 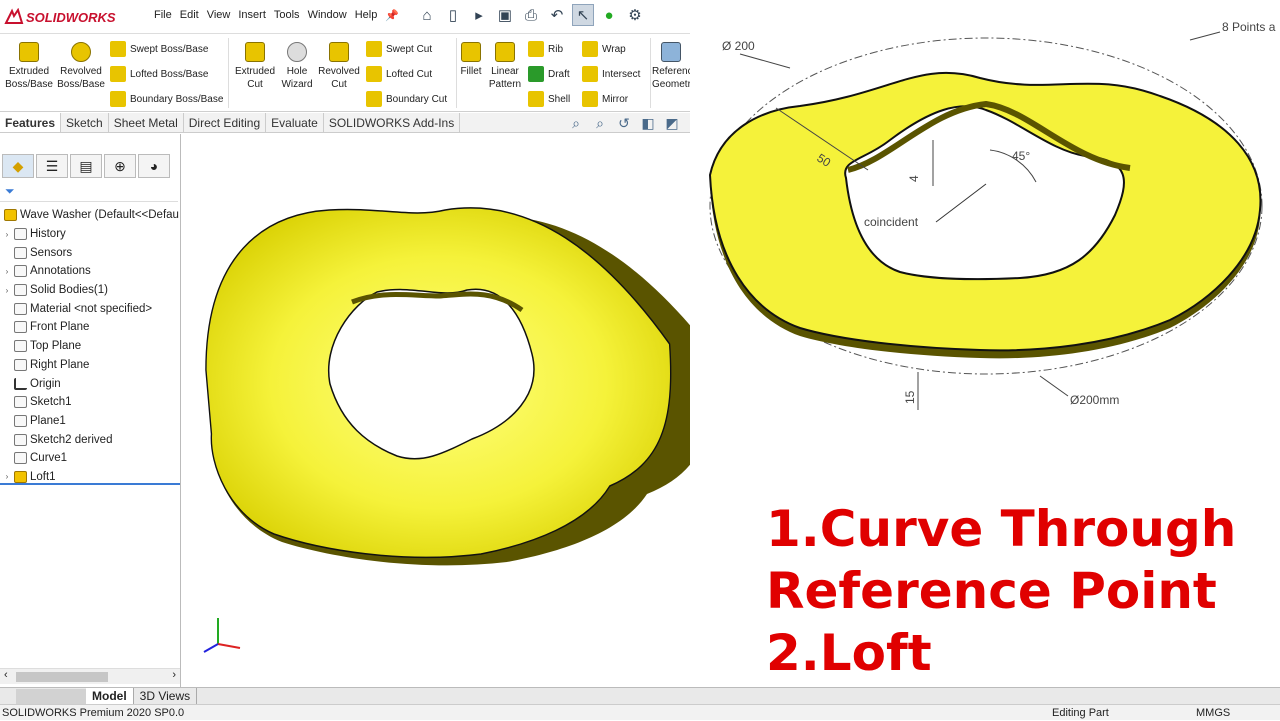 What do you see at coordinates (671, 65) in the screenshot?
I see `reference-geometry-button: Reference Geometry` at bounding box center [671, 65].